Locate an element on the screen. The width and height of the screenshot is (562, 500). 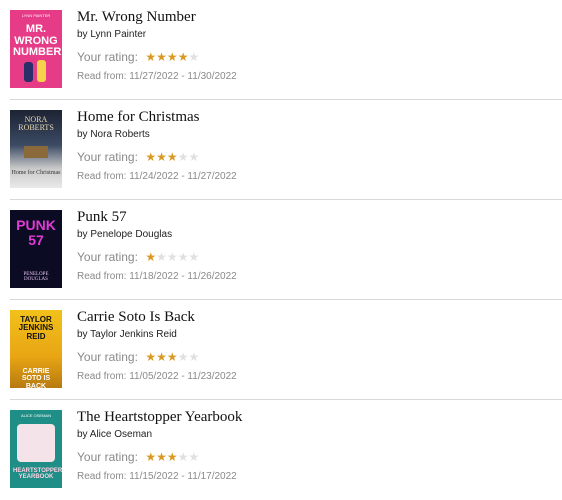
cover-author-text: PENELOPE DOUGLAS is located at coordinates (36, 277).